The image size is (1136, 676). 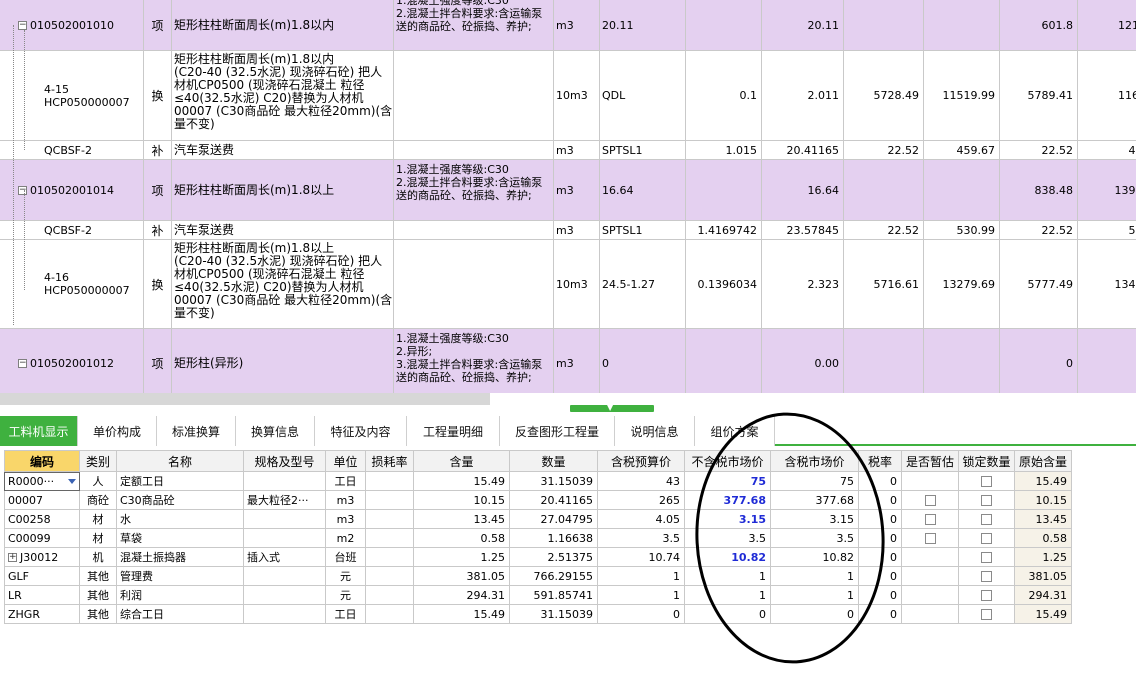 I want to click on cell-quantity: 31.15039, so click(x=554, y=614).